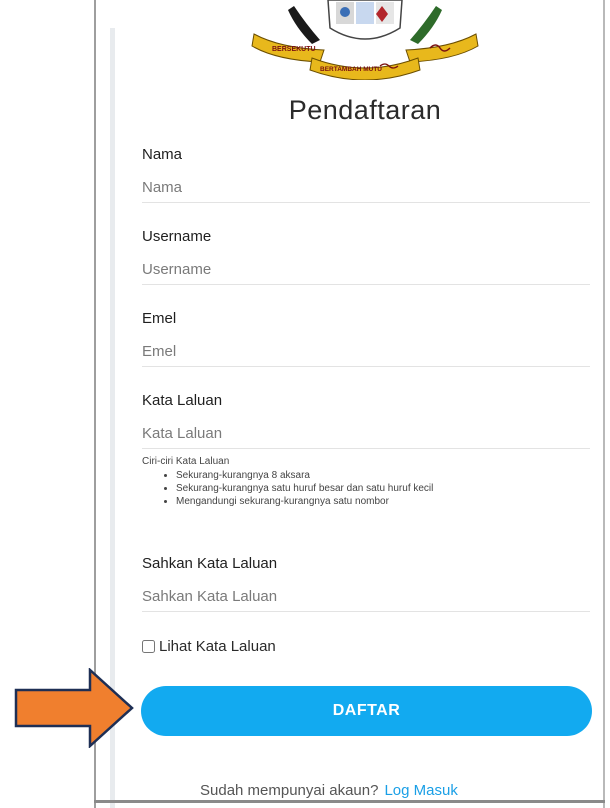  What do you see at coordinates (365, 40) in the screenshot?
I see `crest-logo-icon: BERSEKUTU BERTAMBAH MUTU` at bounding box center [365, 40].